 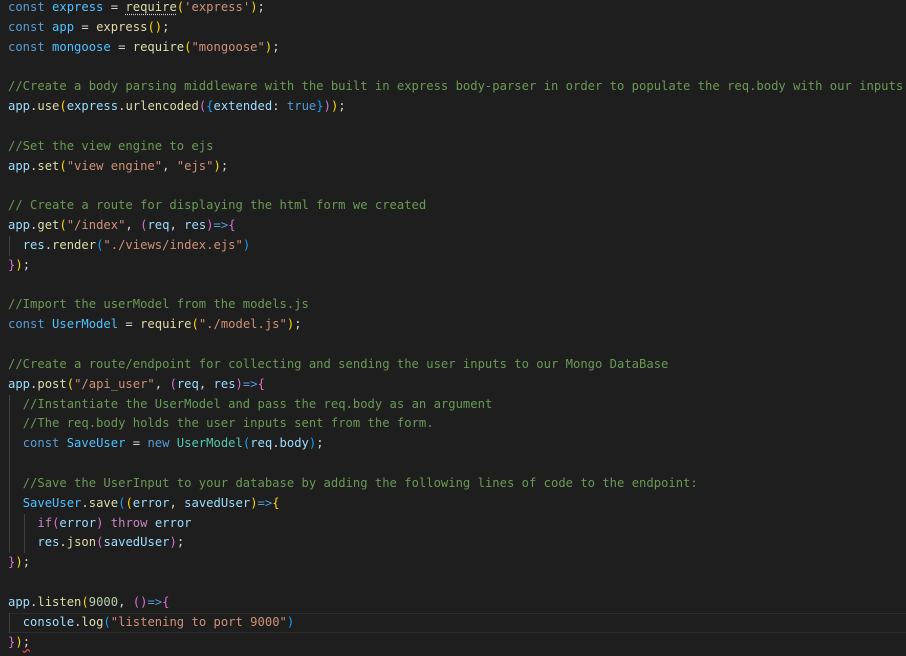 I want to click on code-text: SaveUser.save((error, savedUser)=>{, so click(x=144, y=503).